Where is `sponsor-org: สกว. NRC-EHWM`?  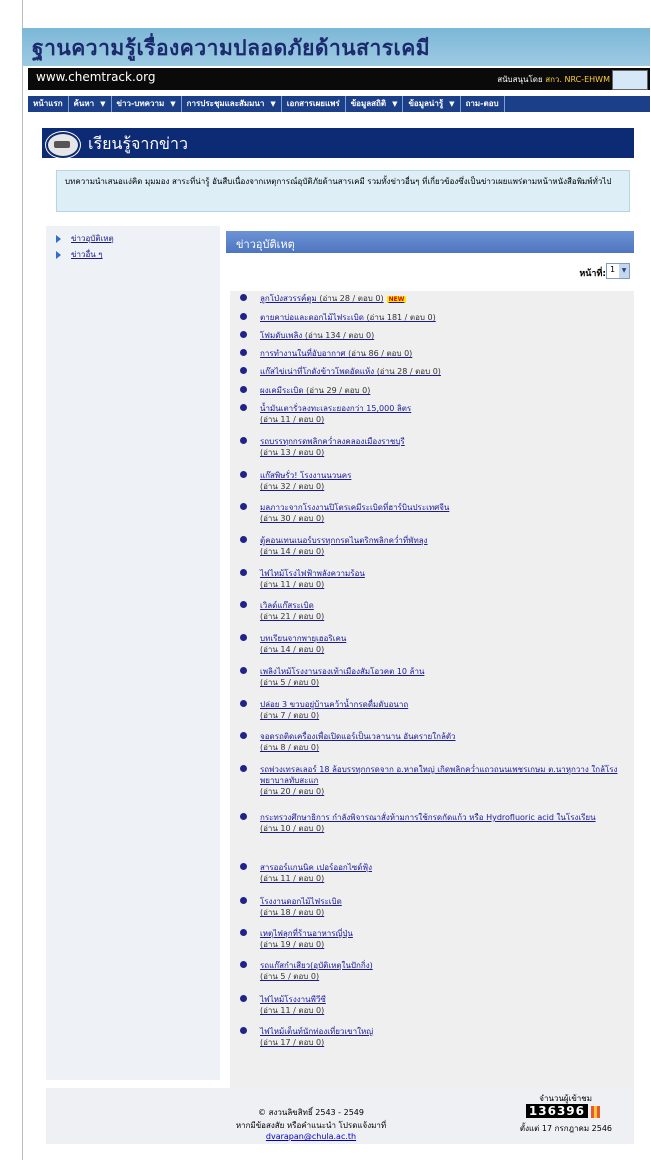 sponsor-org: สกว. NRC-EHWM is located at coordinates (577, 79).